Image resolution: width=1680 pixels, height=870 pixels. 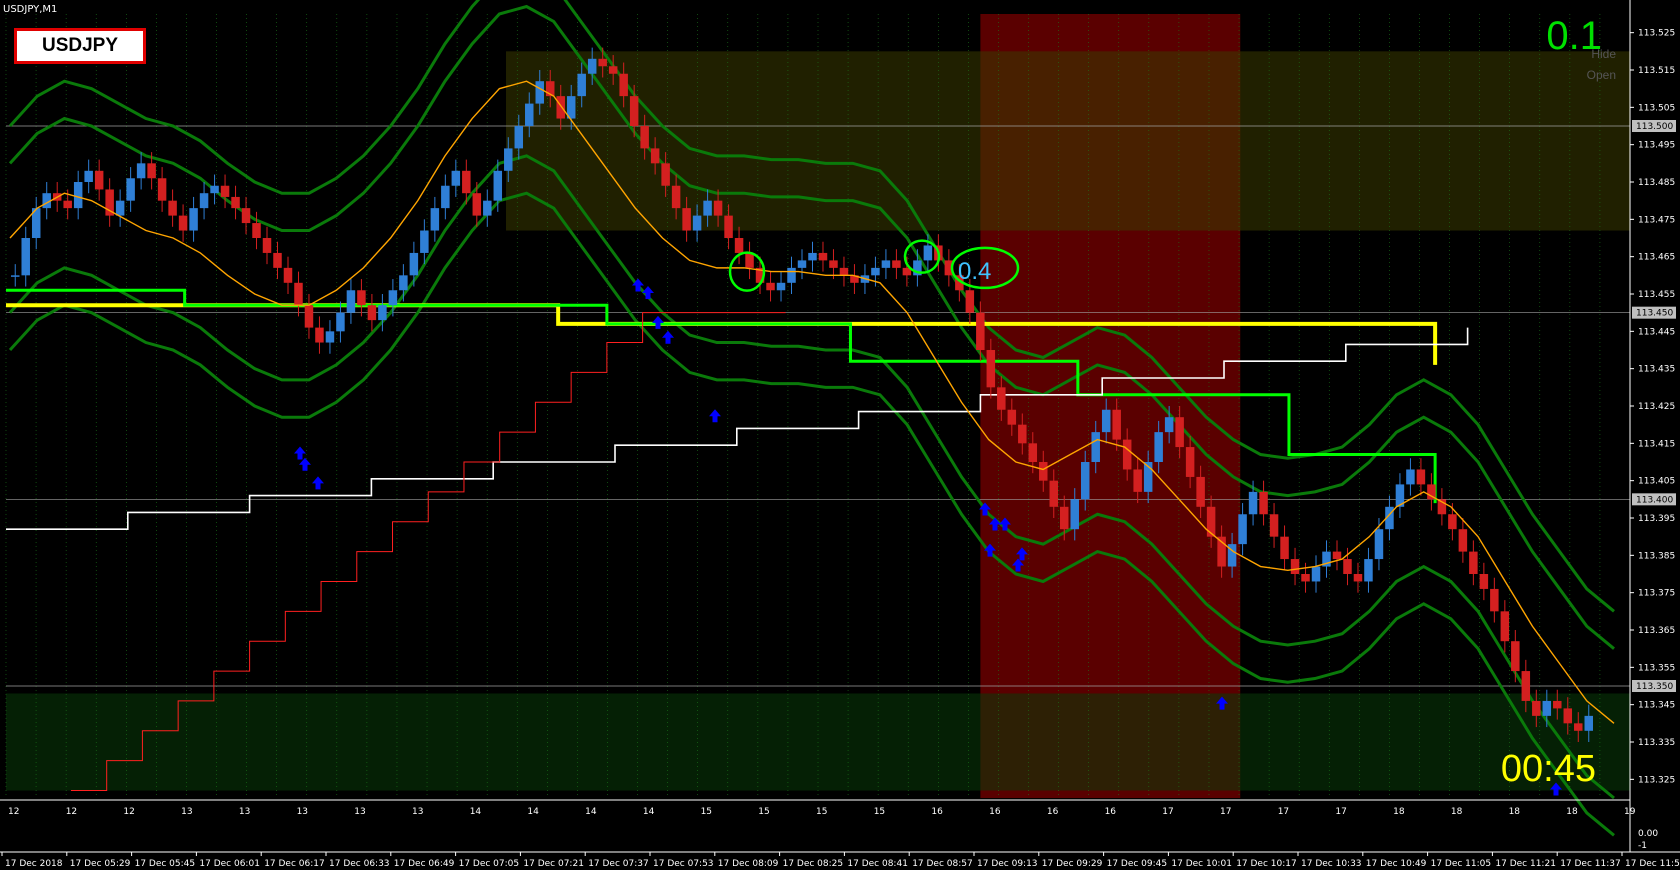 I want to click on y-tick-label: 113.345, so click(x=1656, y=706).